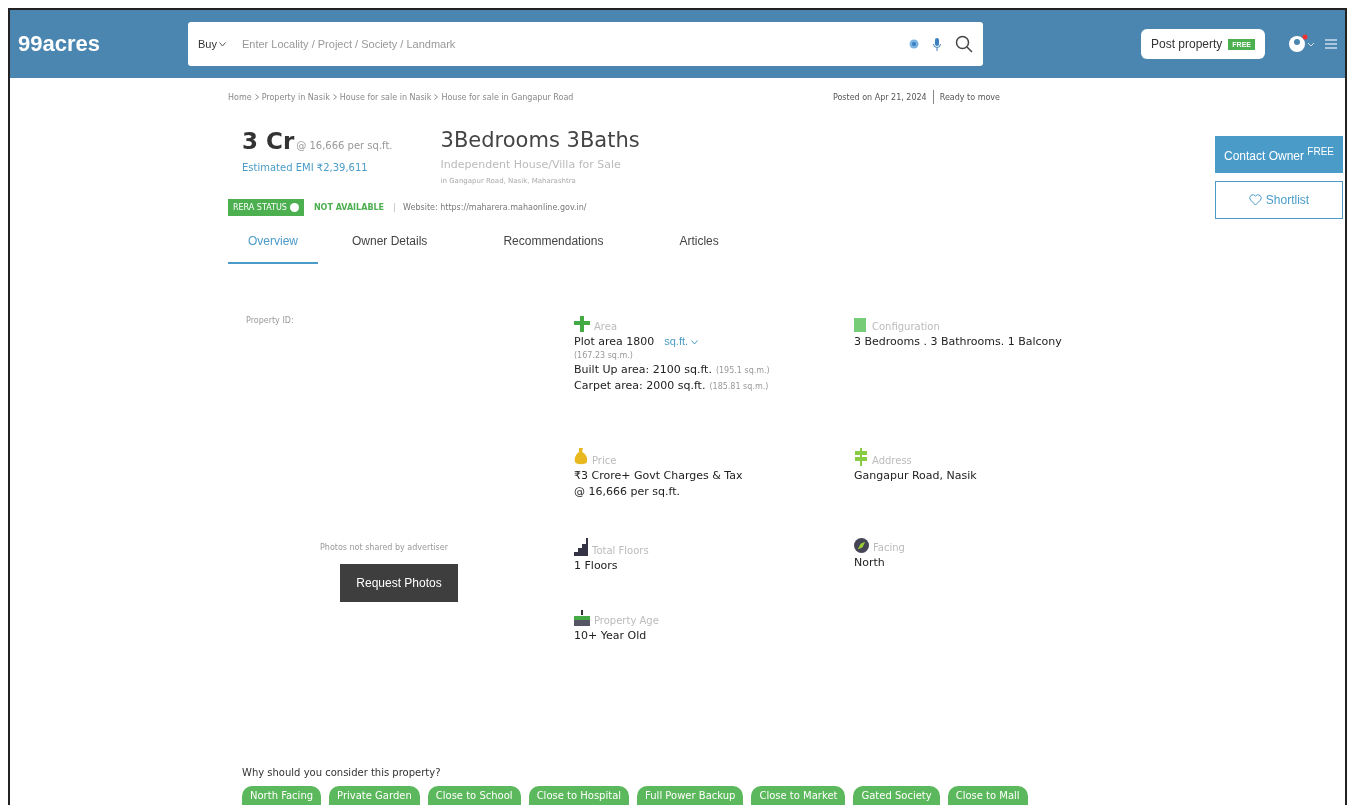  I want to click on detail-label: Address, so click(892, 460).